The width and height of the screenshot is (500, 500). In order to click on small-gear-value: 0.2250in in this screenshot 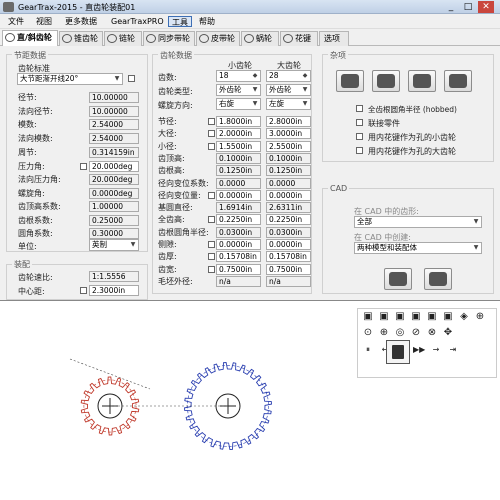, I will do `click(238, 219)`.